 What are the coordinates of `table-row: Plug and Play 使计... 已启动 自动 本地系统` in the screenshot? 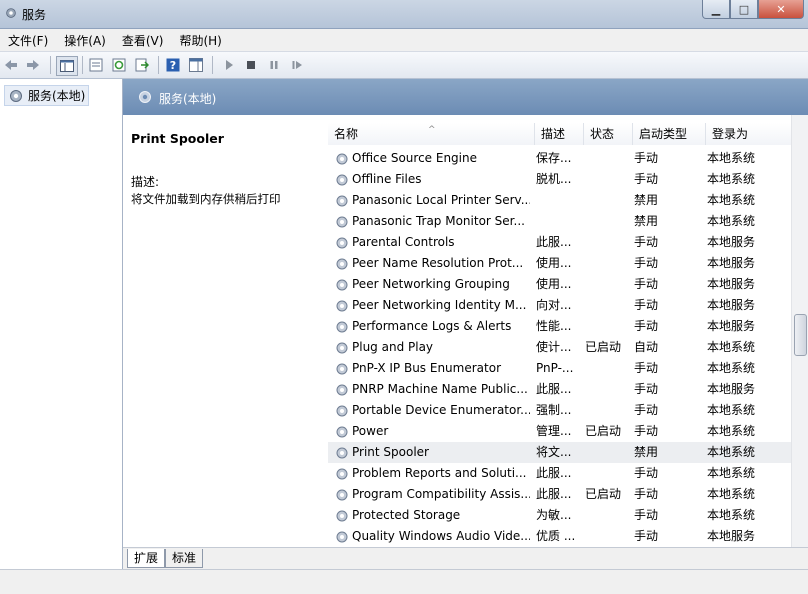 It's located at (560, 347).